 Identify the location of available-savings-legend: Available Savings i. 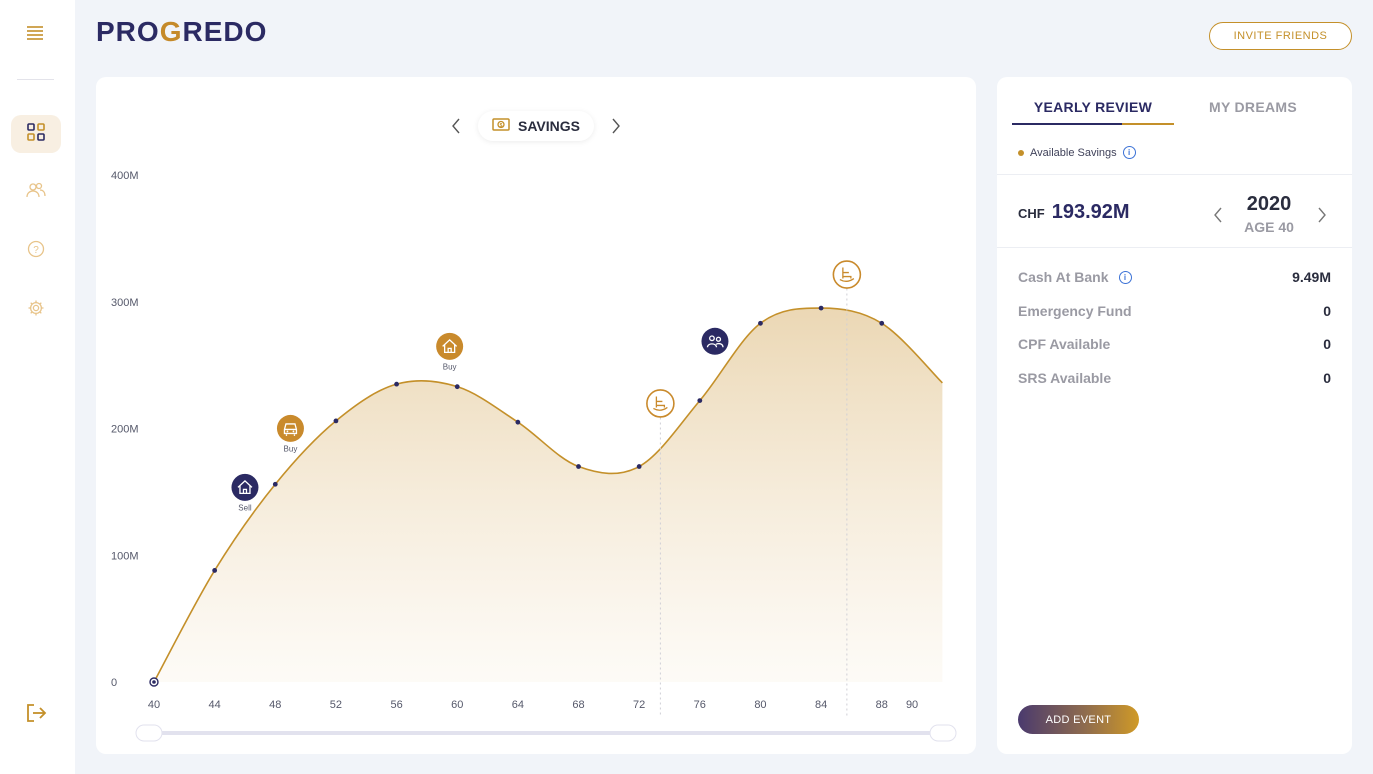
(1077, 152).